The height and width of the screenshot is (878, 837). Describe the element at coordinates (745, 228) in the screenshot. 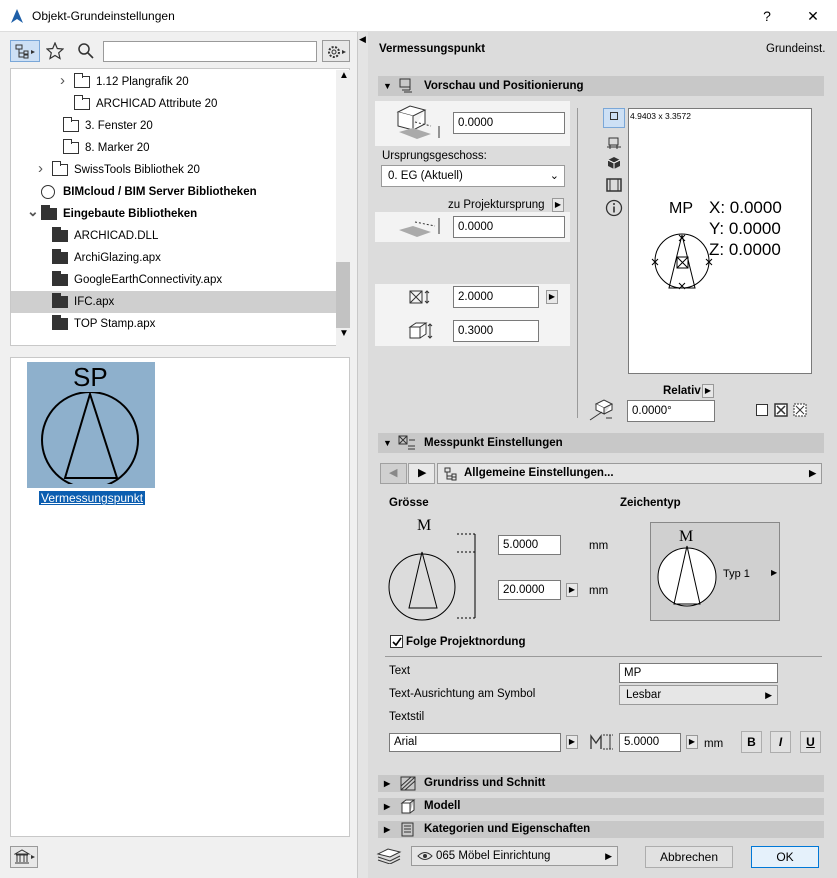

I see `preview-y-coord: Y: 0.0000` at that location.